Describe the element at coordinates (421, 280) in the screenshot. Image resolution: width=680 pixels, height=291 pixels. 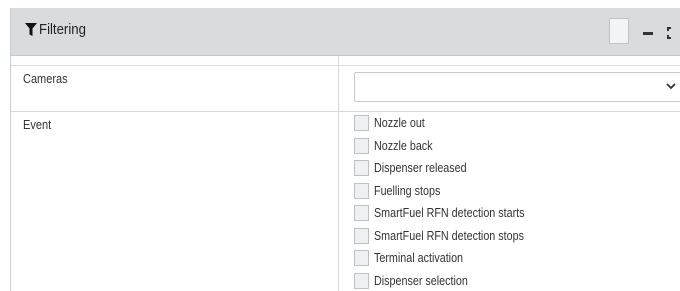
I see `event-option-label: Dispenser selection` at that location.